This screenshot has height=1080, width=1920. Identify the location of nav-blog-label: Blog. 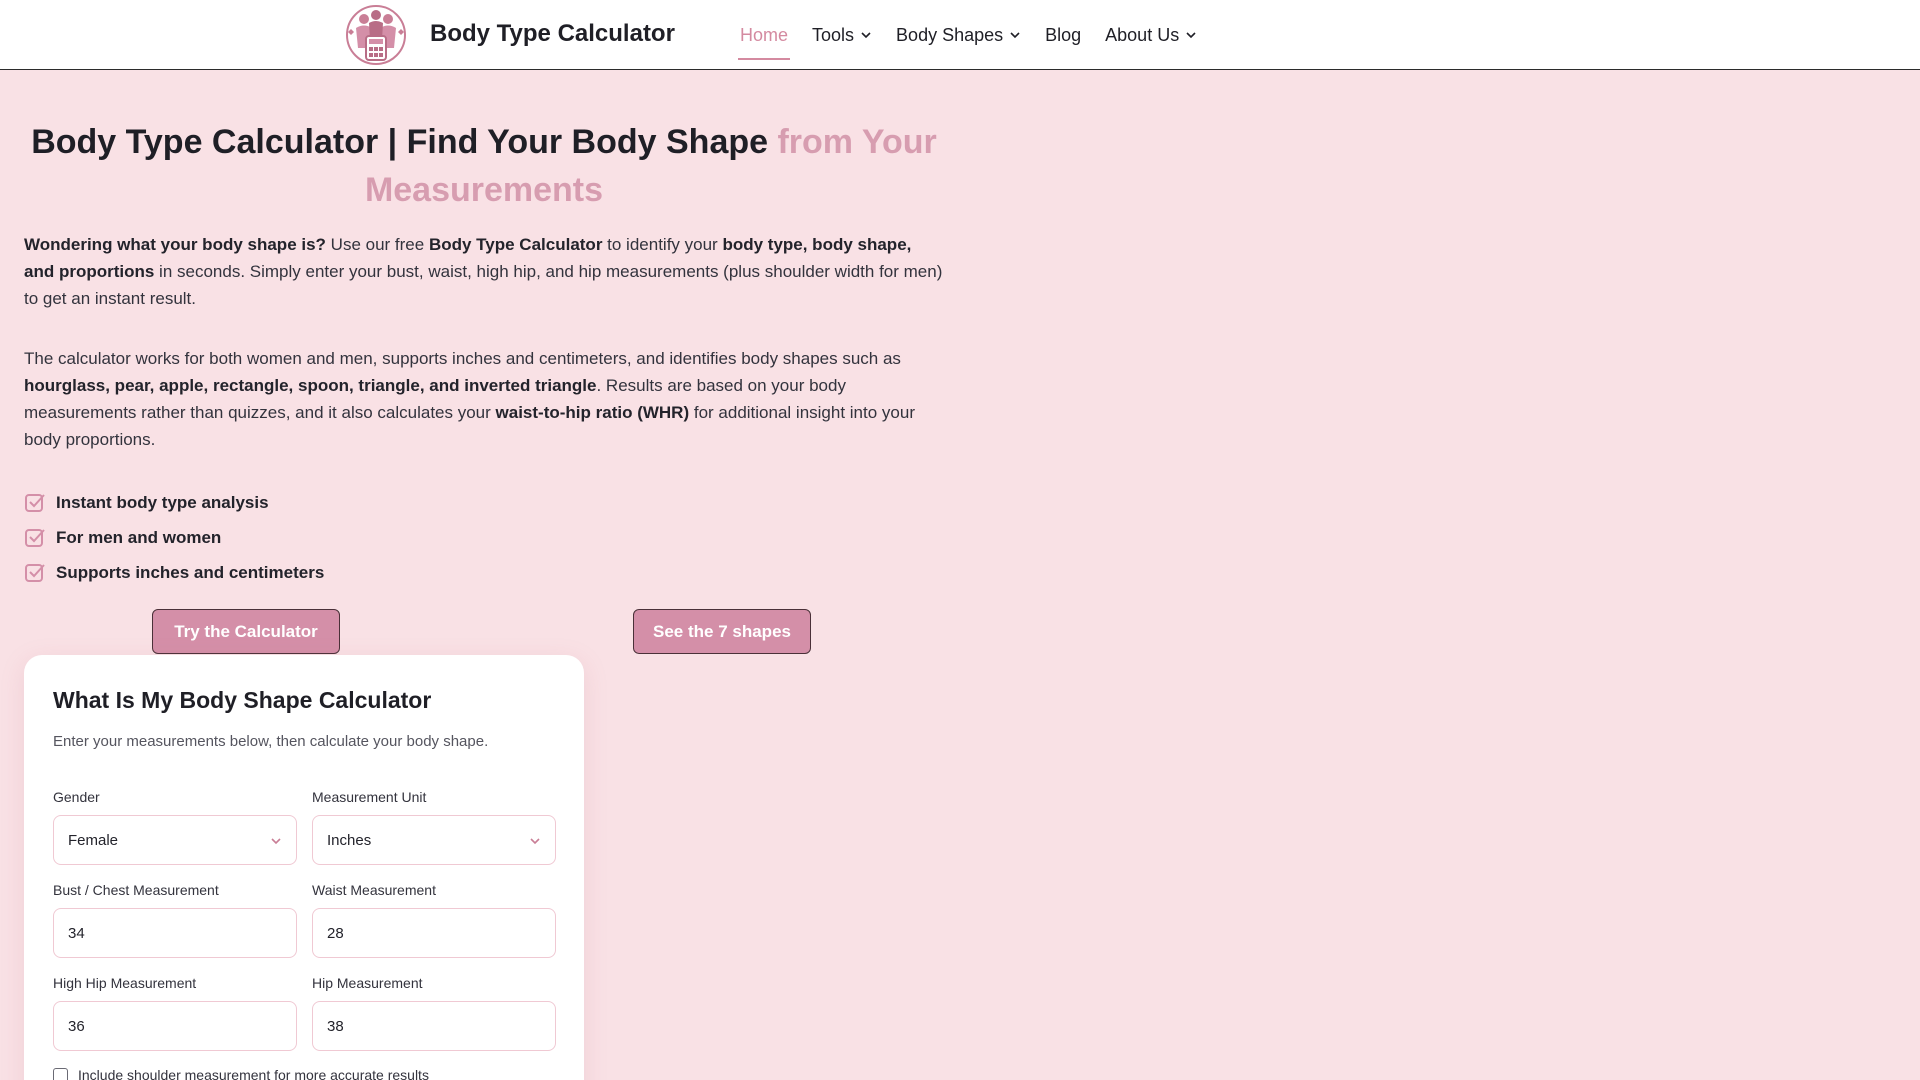
(1063, 34).